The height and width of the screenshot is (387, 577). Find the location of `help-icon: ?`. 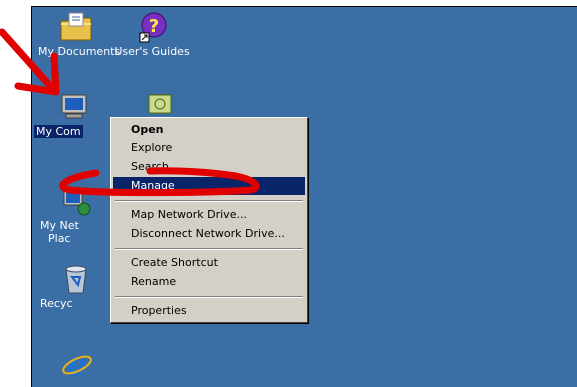

help-icon: ? is located at coordinates (153, 27).